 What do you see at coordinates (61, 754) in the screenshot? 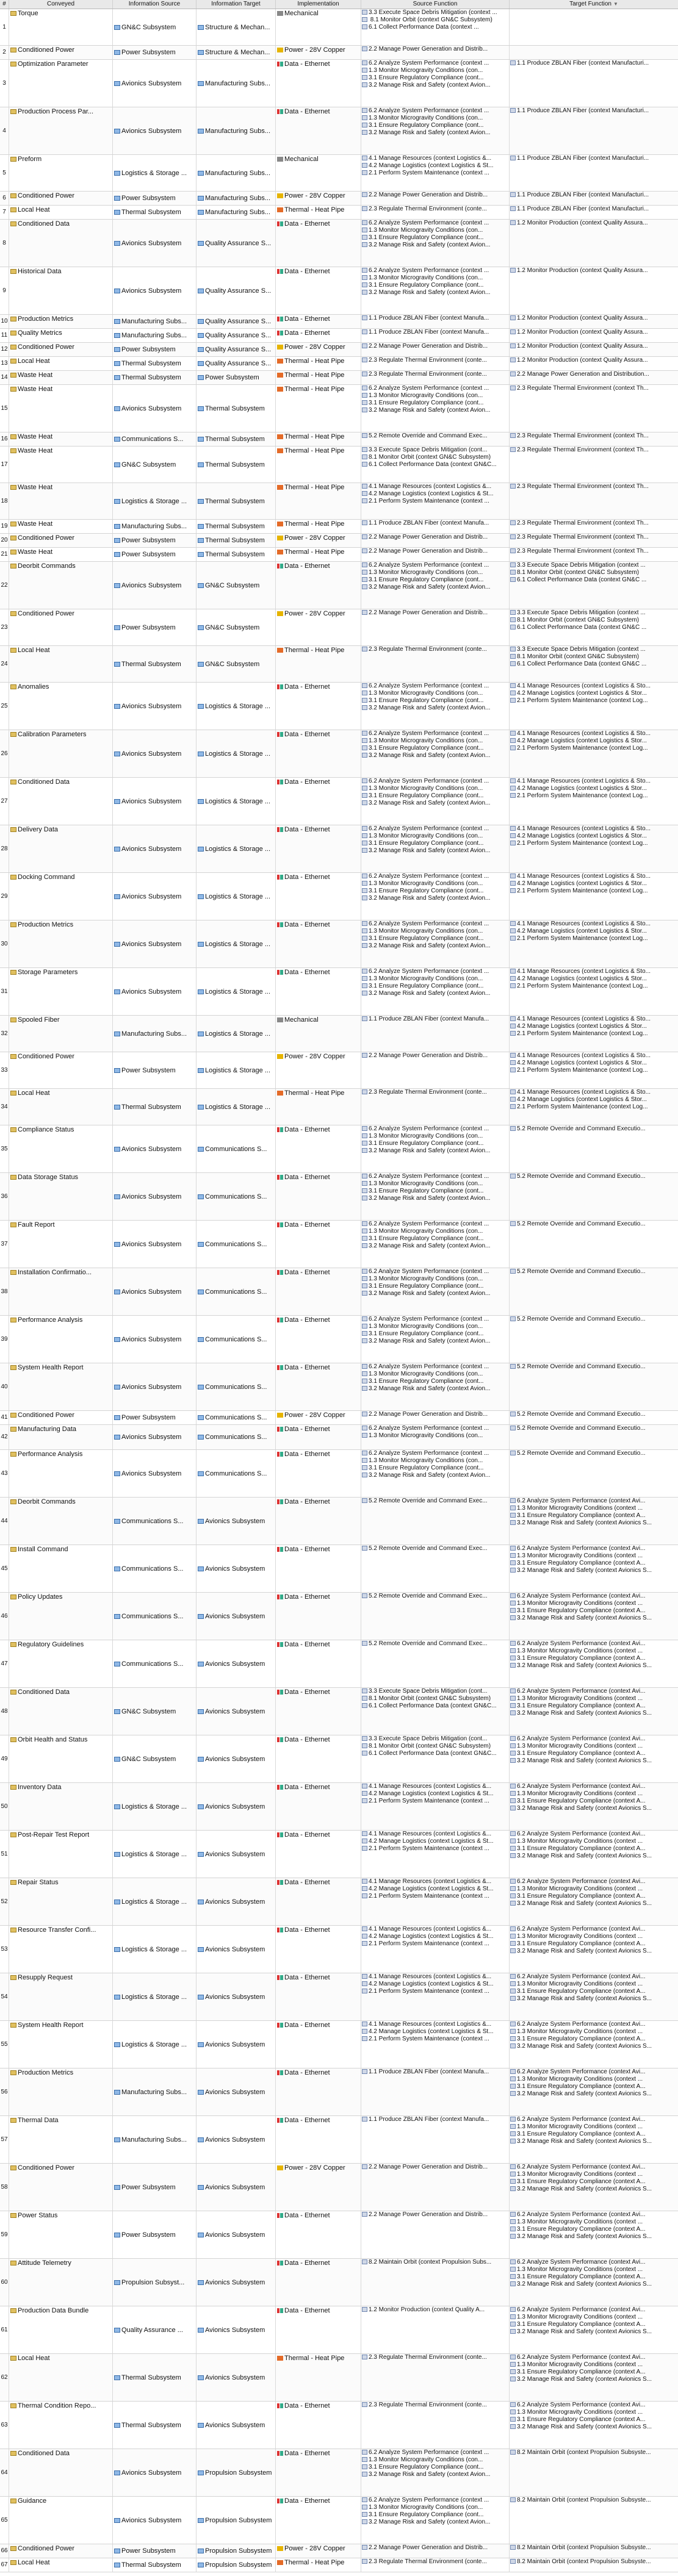
I see `conveyed-cell: Calibration Parameters` at bounding box center [61, 754].